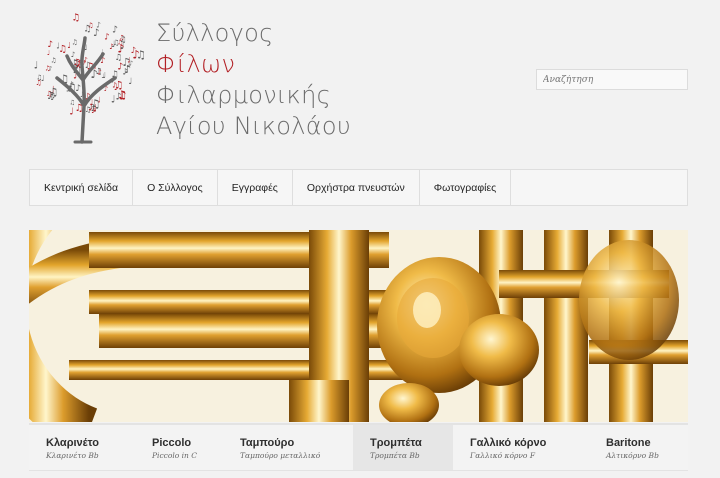 The width and height of the screenshot is (720, 478). Describe the element at coordinates (503, 455) in the screenshot. I see `tab-subtitle: Γαλλικό κόρνο F` at that location.